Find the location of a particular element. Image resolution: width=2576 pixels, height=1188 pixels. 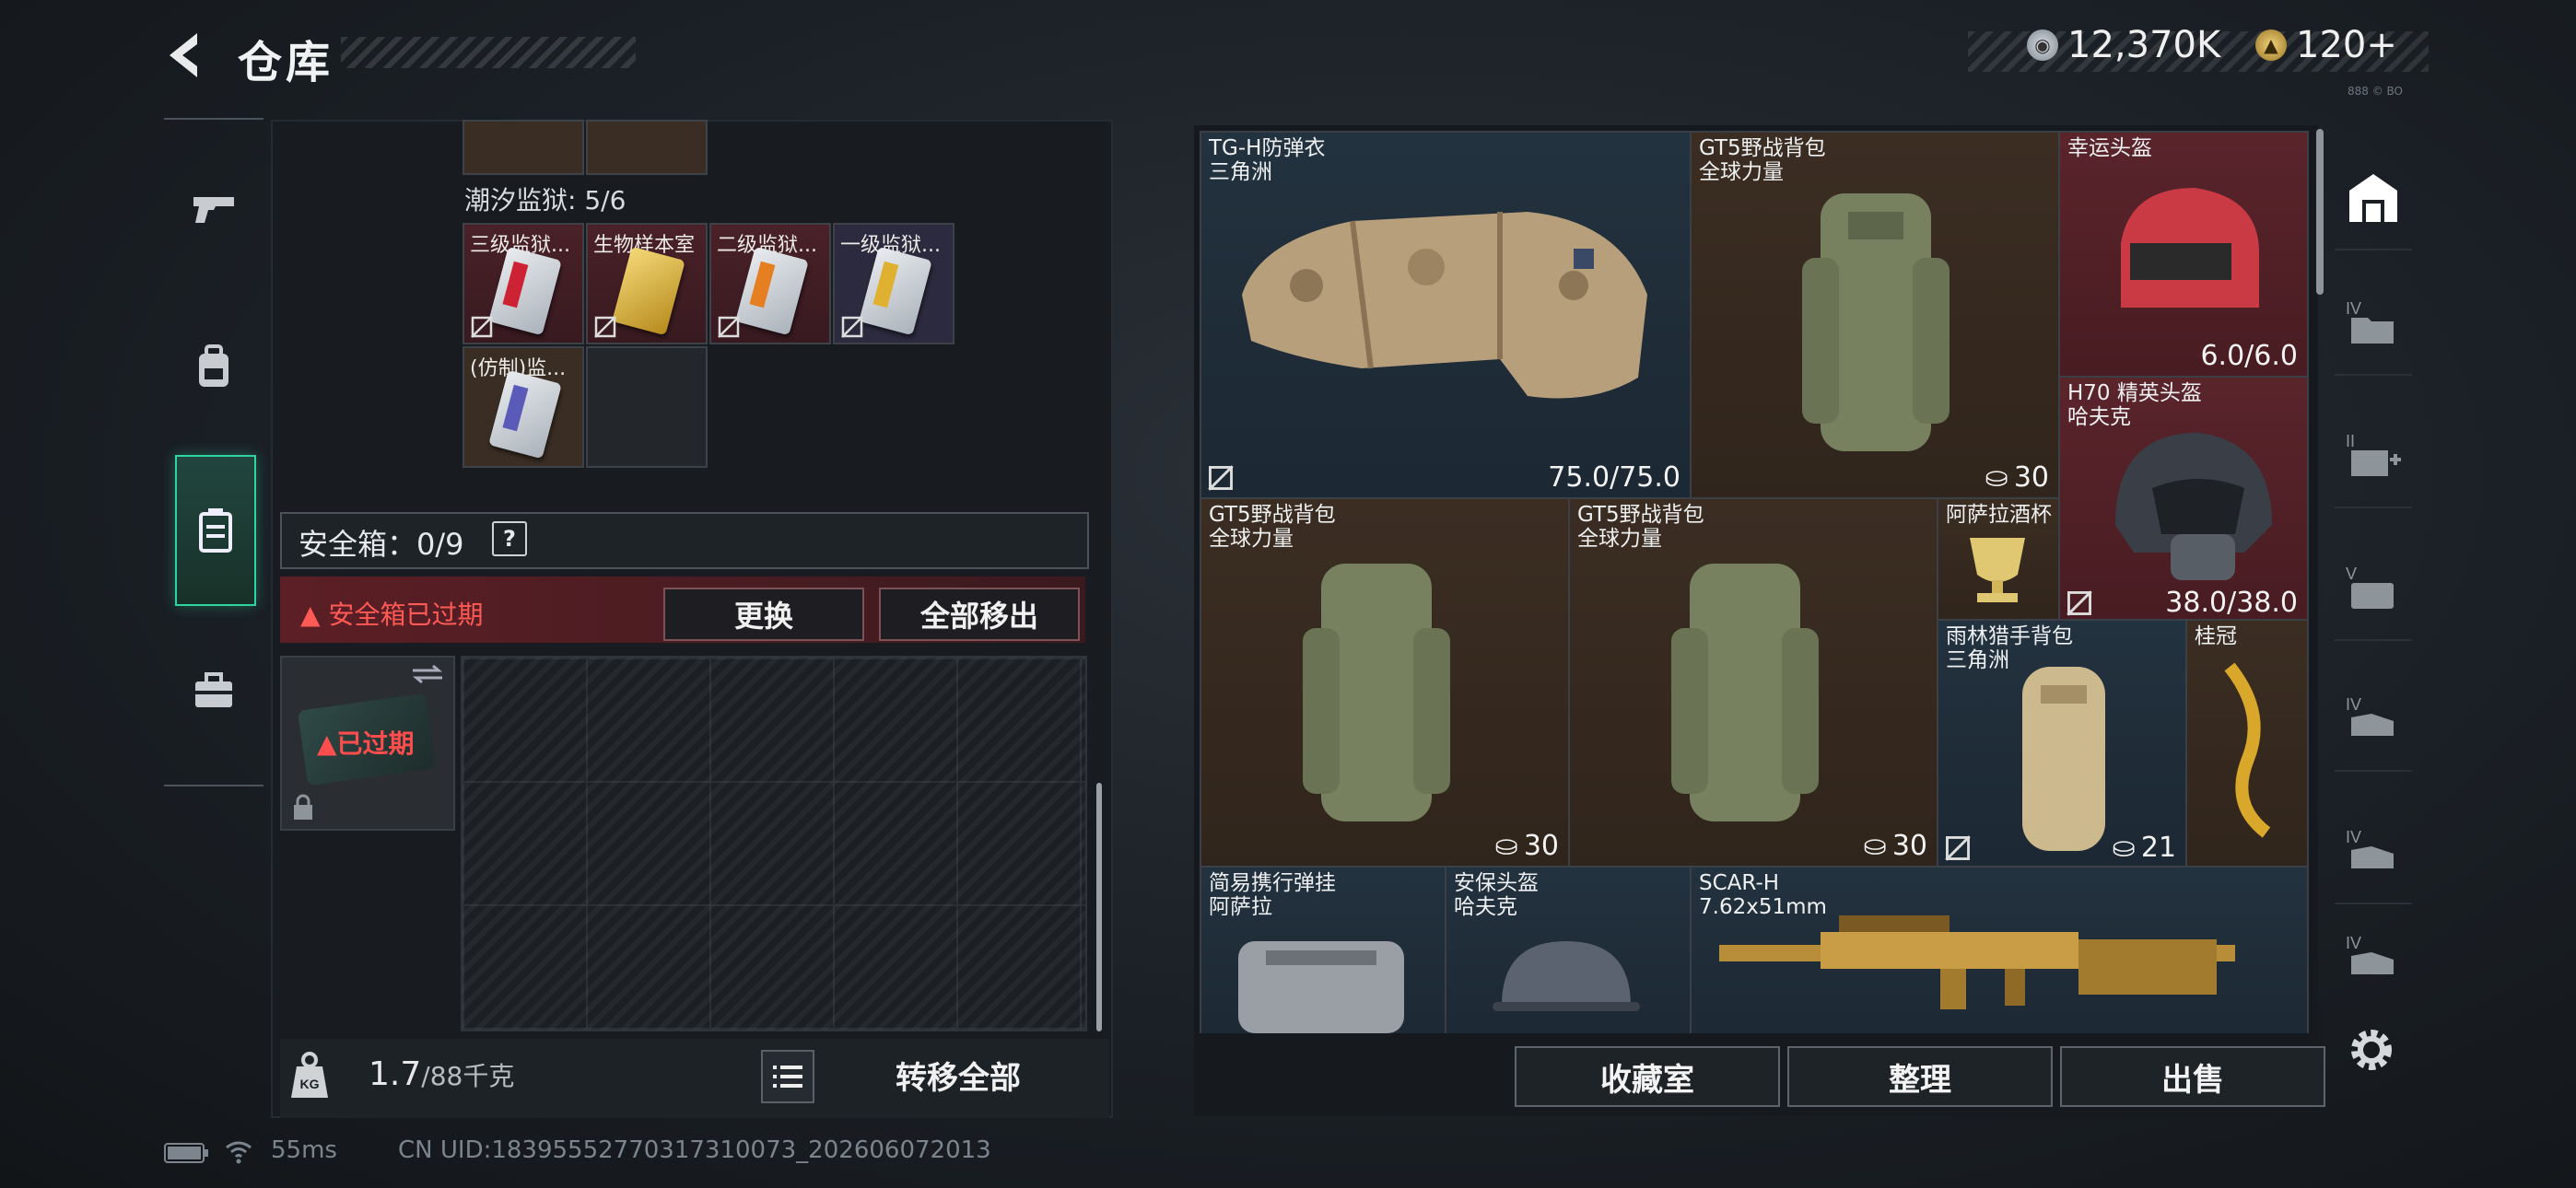

list-view-button is located at coordinates (787, 1076).